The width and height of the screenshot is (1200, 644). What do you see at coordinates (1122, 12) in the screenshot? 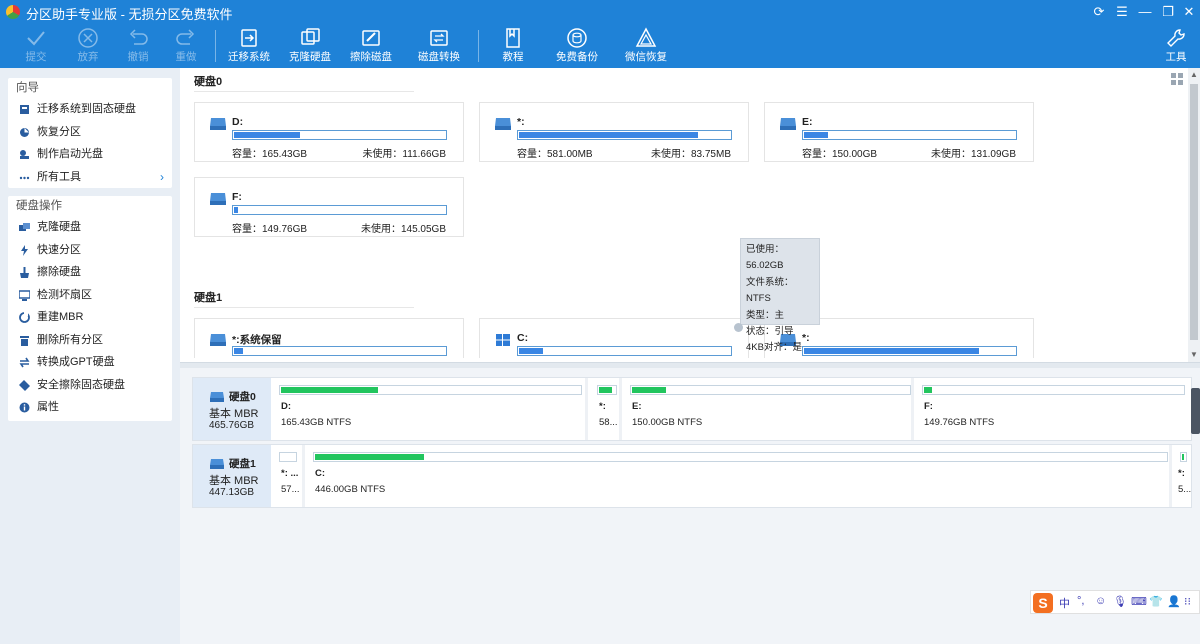
I see `menu-icon: ☰` at bounding box center [1122, 12].